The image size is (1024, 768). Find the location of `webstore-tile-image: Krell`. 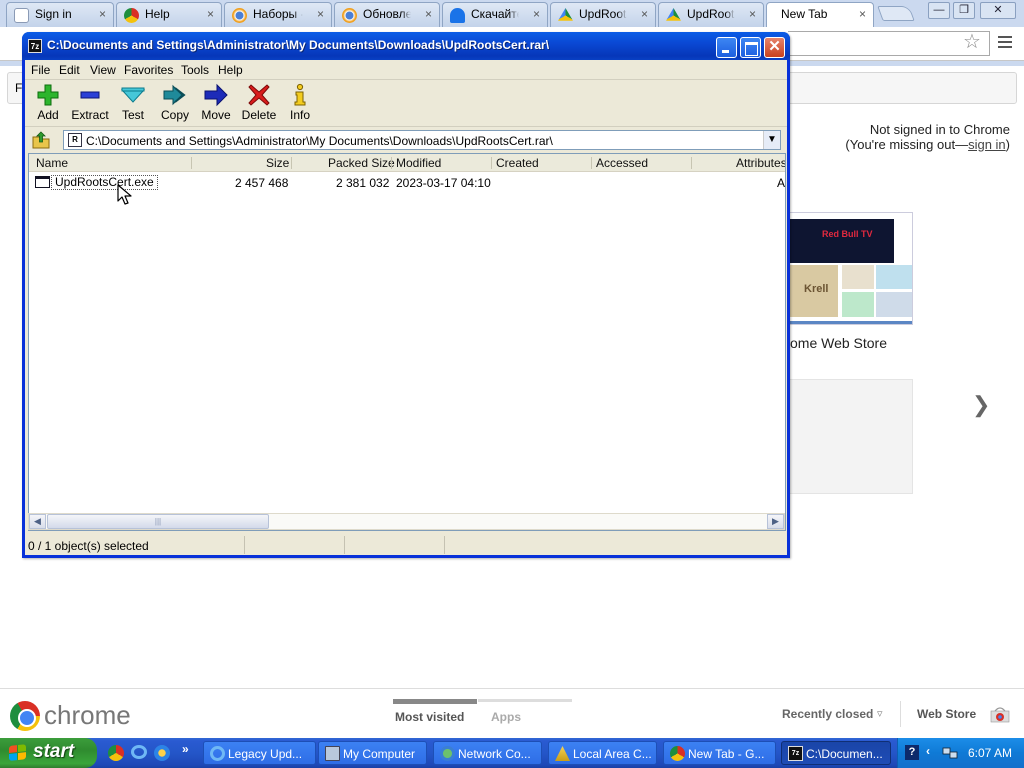

webstore-tile-image: Krell is located at coordinates (814, 291).